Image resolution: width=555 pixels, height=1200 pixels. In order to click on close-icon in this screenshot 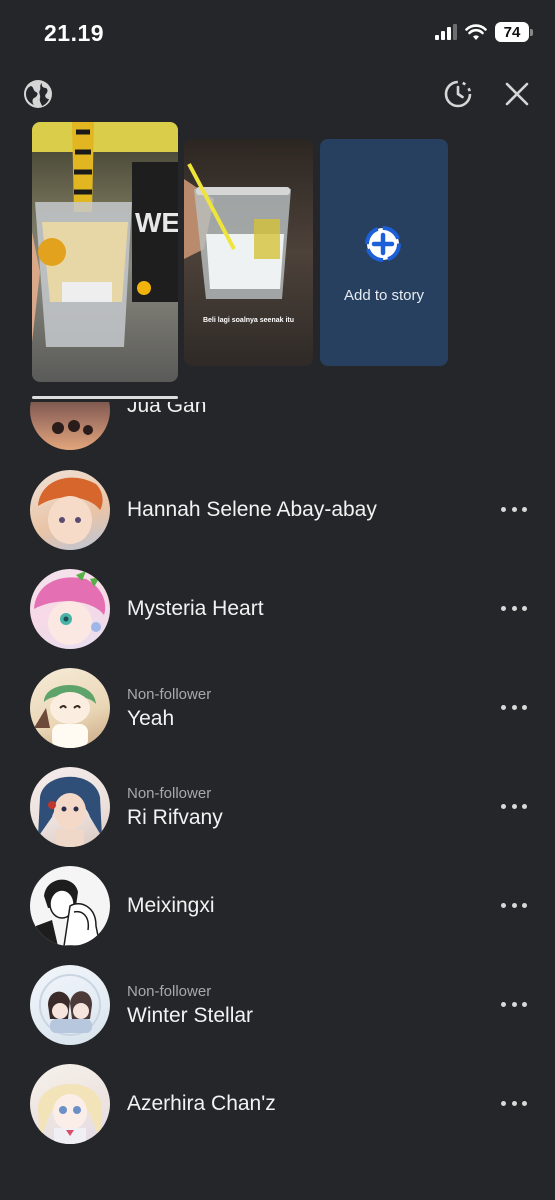, I will do `click(517, 94)`.